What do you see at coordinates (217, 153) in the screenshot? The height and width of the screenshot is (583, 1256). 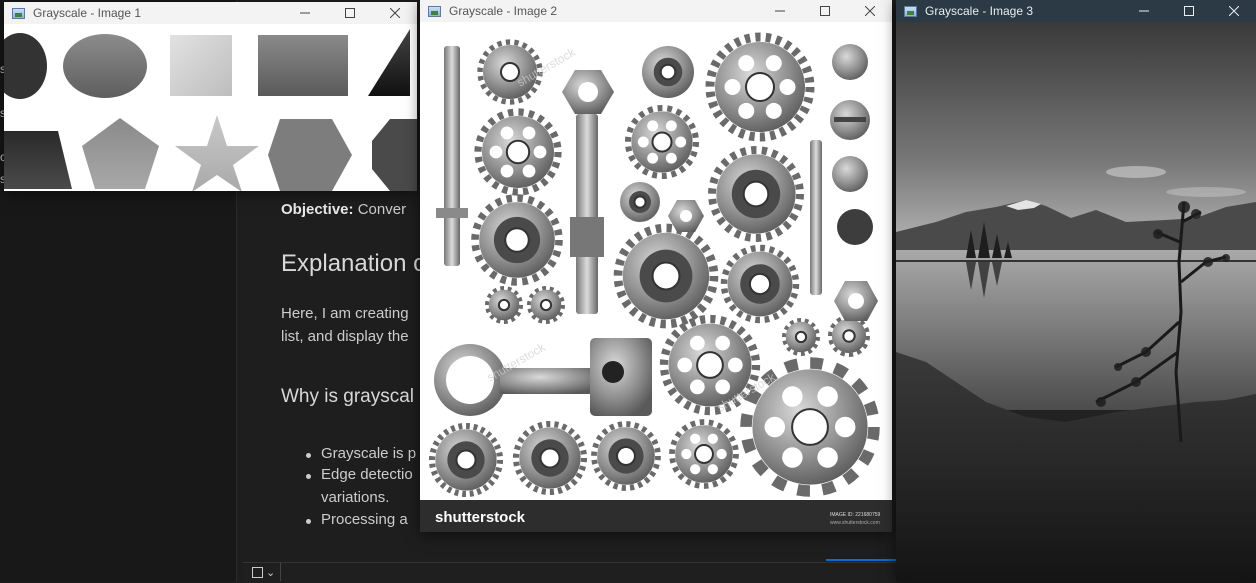 I see `star-shape` at bounding box center [217, 153].